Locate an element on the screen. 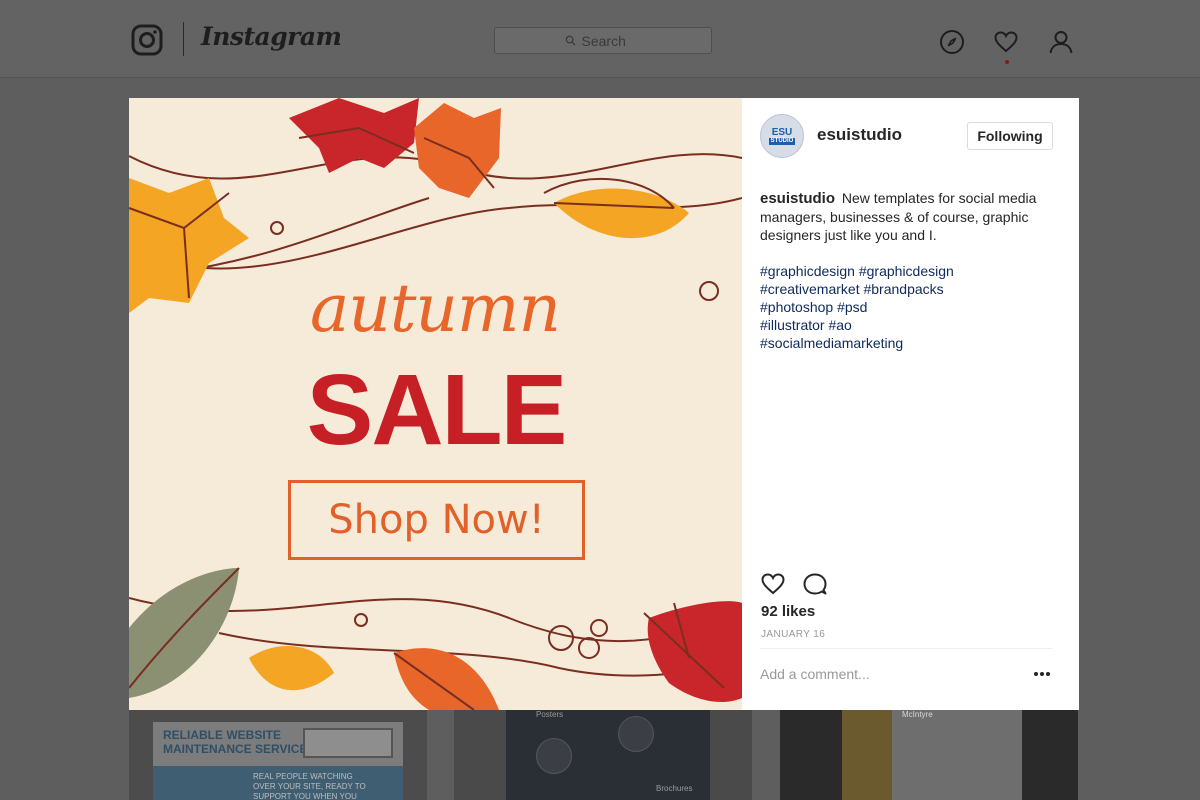  post-author-username: esuistudio is located at coordinates (859, 135).